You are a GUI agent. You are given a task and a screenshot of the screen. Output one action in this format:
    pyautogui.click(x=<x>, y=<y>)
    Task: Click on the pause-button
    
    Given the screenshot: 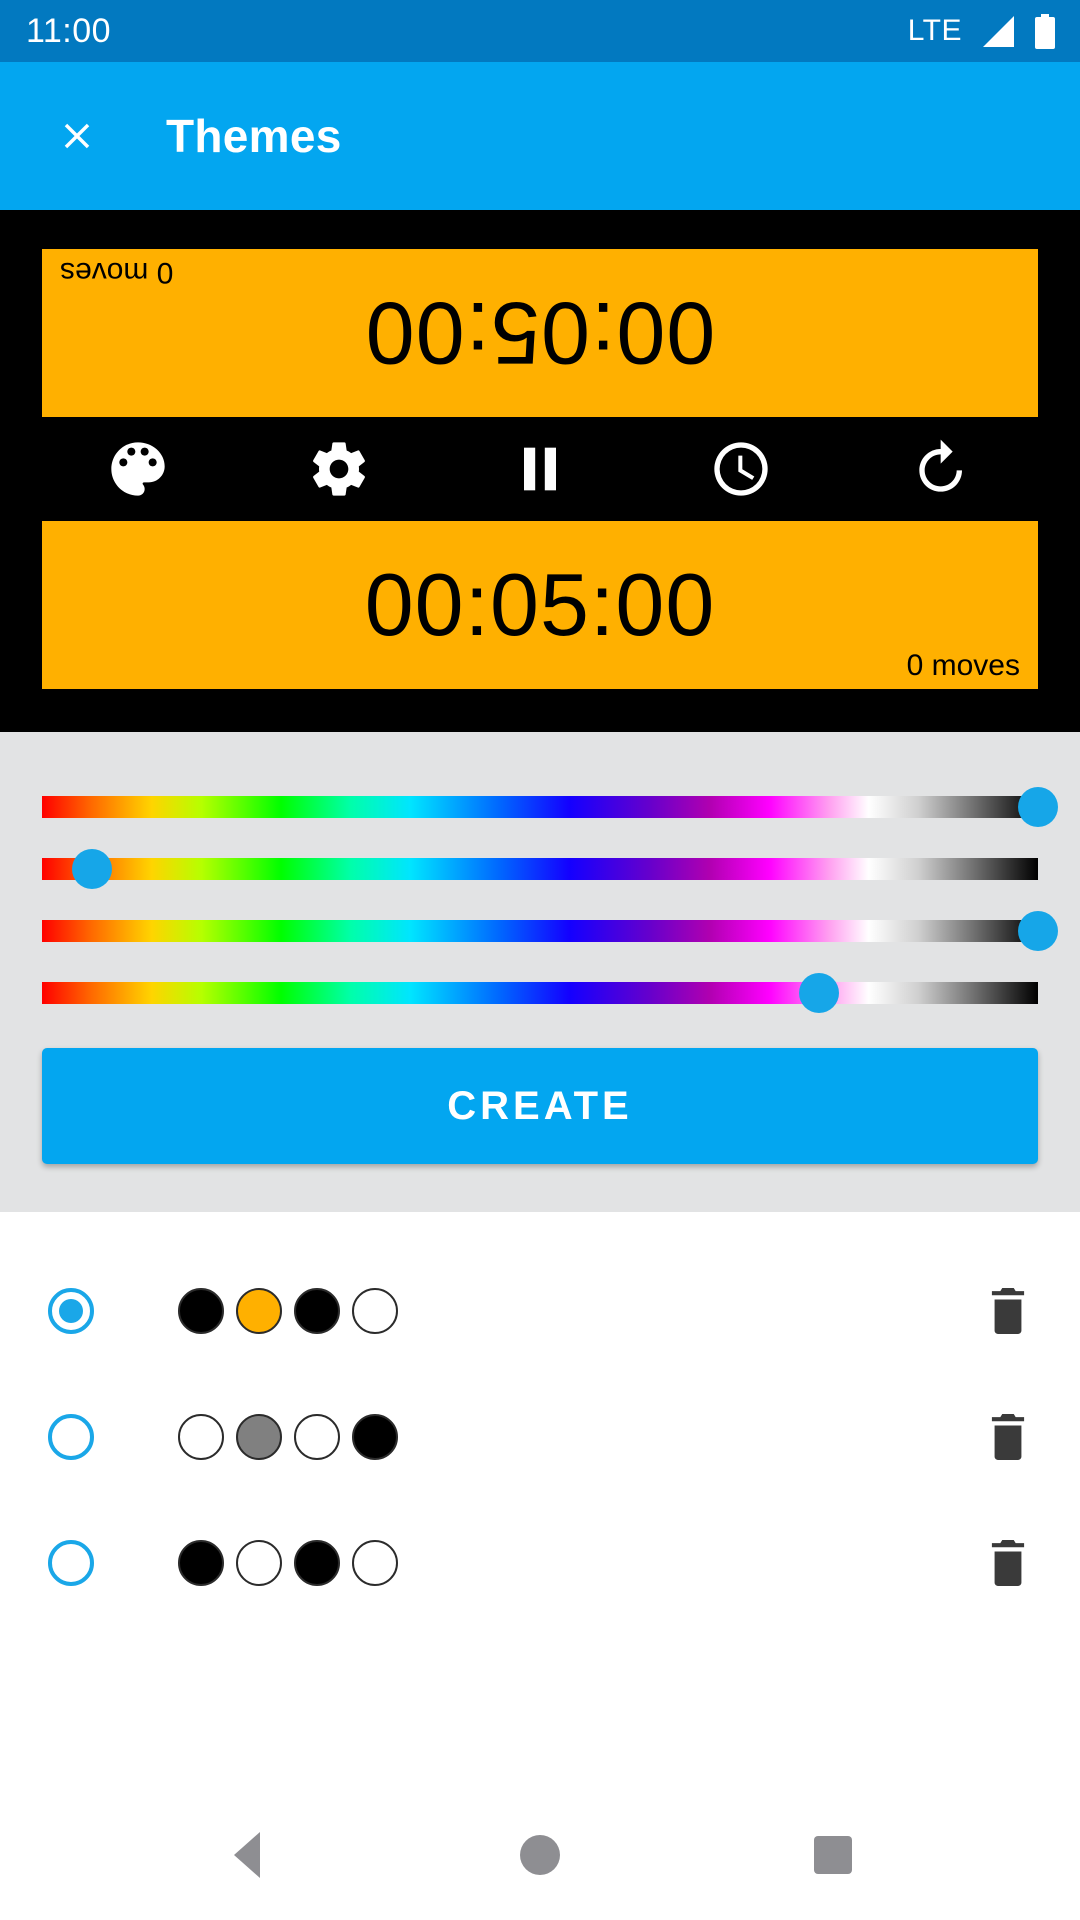 What is the action you would take?
    pyautogui.click(x=540, y=469)
    